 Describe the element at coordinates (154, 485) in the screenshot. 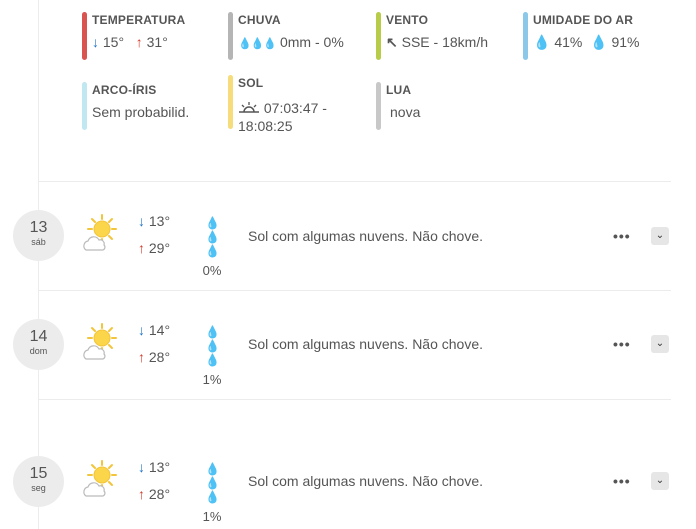

I see `temperature-range: ↓ 13° ↑ 28°` at that location.